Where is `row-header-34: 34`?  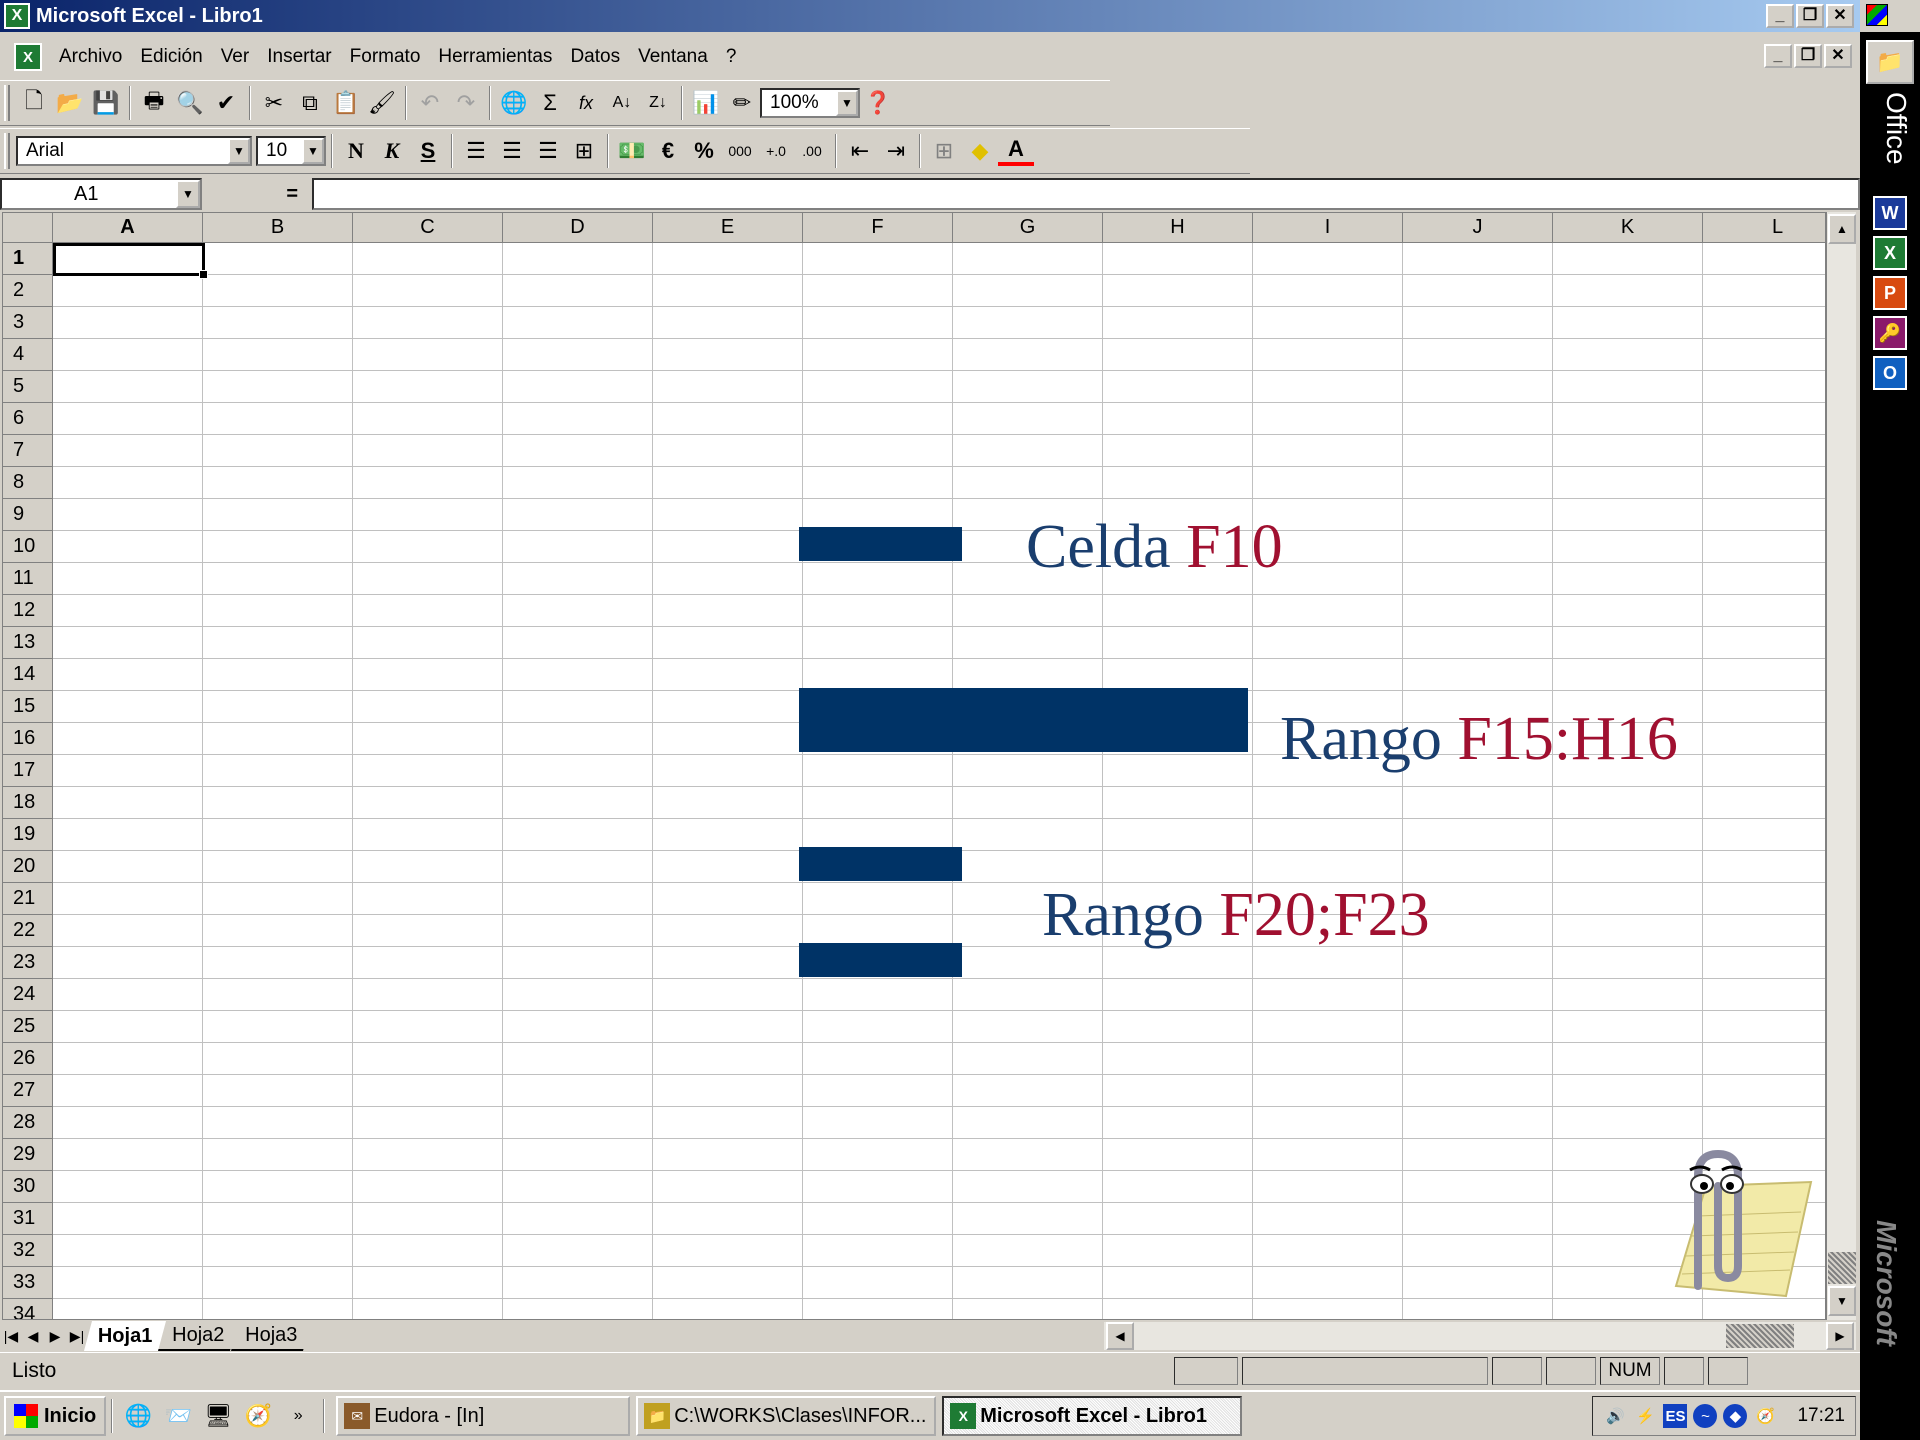
row-header-34: 34 is located at coordinates (28, 1309).